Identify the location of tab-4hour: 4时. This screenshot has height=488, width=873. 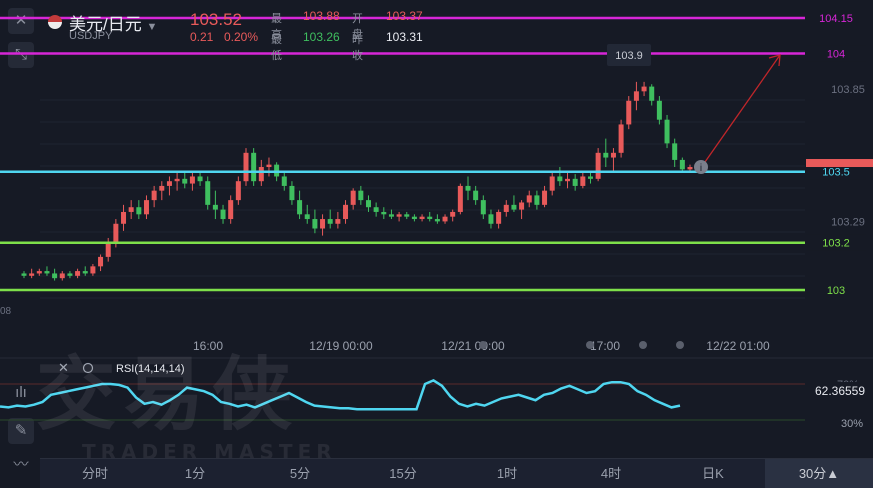
(611, 473).